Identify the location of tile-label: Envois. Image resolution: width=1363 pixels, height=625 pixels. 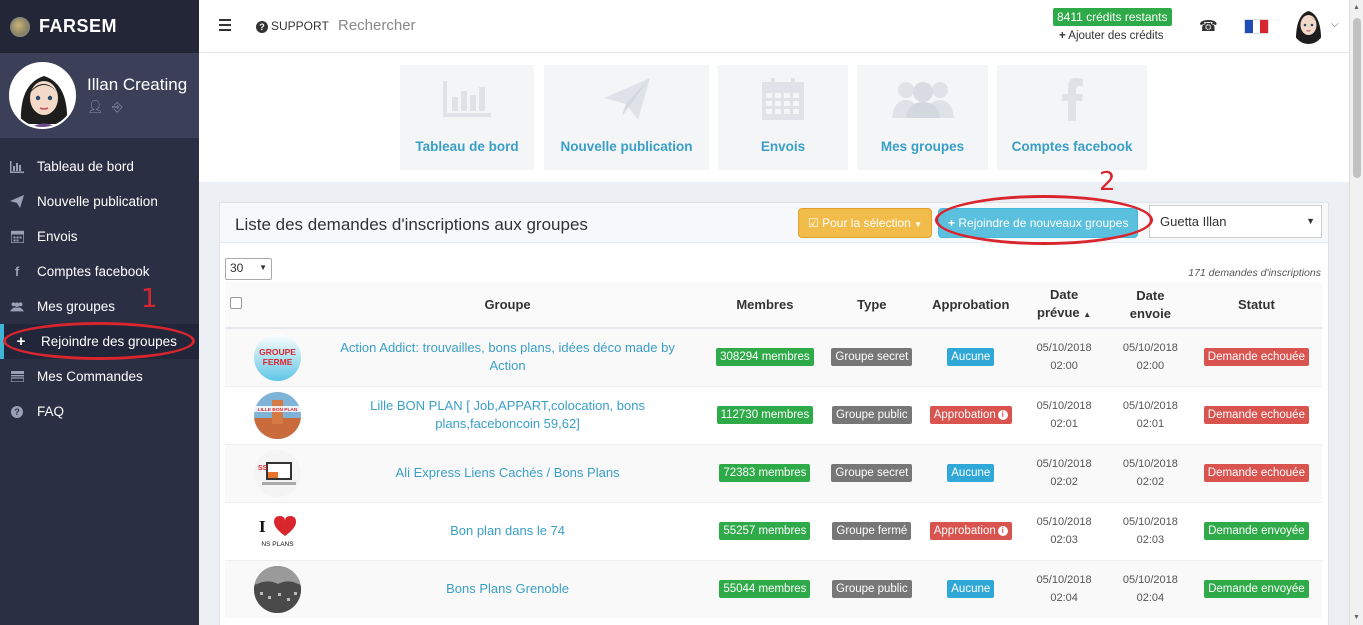
(783, 146).